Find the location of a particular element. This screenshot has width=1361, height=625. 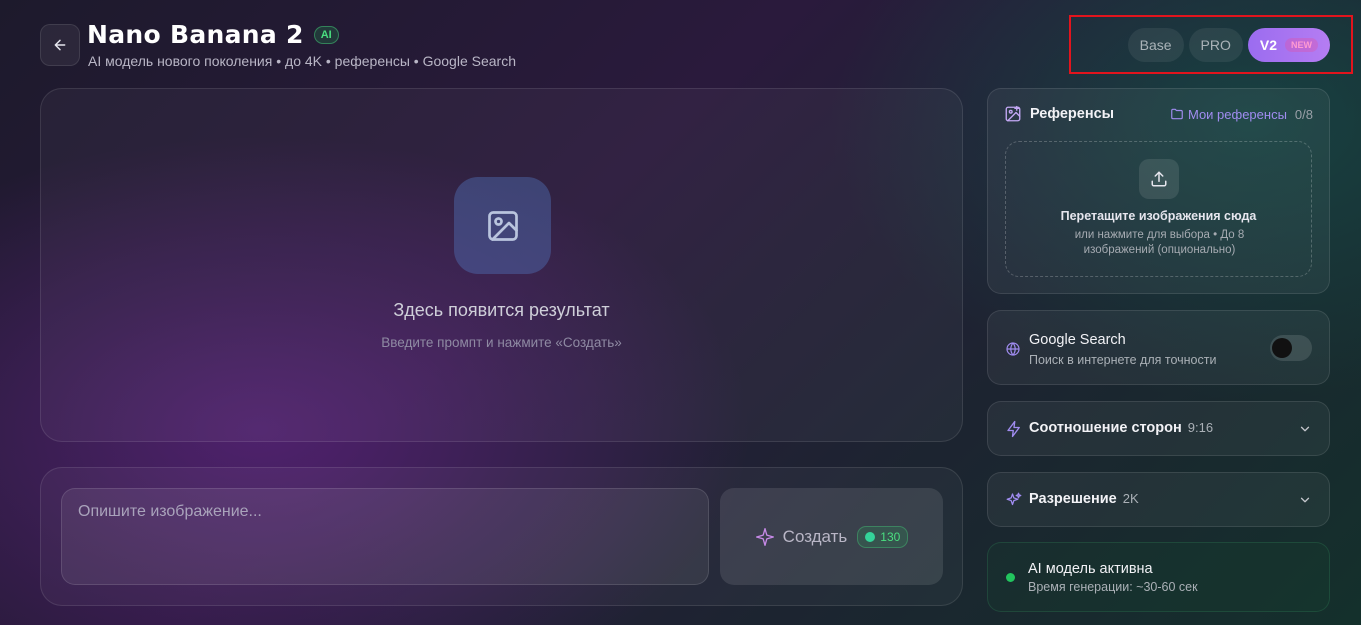

references-header: Референсы Мои референсы 0/8 is located at coordinates (1158, 114).